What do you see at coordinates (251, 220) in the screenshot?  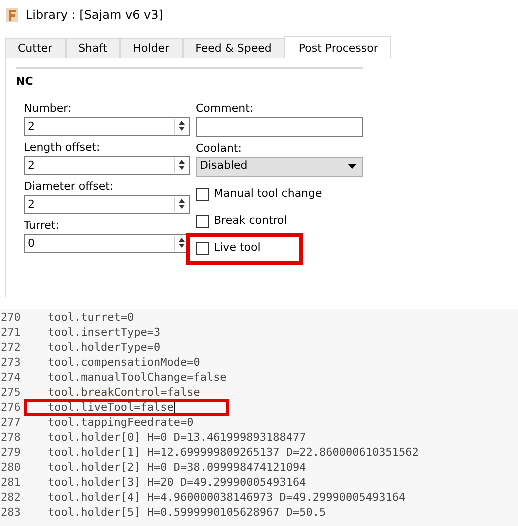 I see `checkbox-label: Break control` at bounding box center [251, 220].